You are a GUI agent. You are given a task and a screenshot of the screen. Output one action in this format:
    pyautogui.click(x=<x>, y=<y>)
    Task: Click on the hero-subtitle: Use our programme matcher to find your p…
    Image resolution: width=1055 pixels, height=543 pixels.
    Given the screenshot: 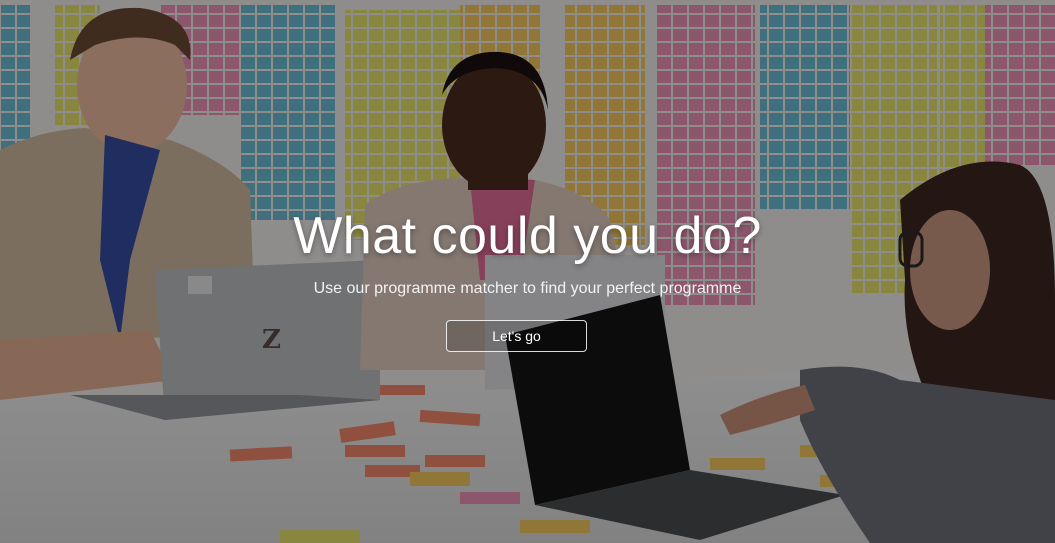 What is the action you would take?
    pyautogui.click(x=527, y=288)
    